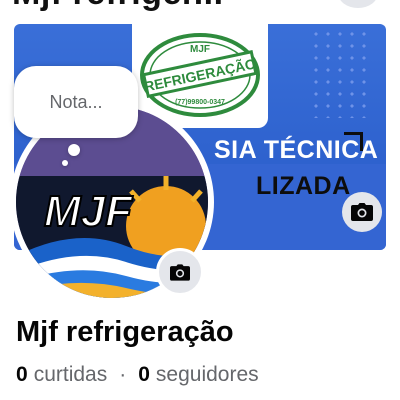 Image resolution: width=400 pixels, height=400 pixels. Describe the element at coordinates (22, 375) in the screenshot. I see `likes-count: 0` at that location.